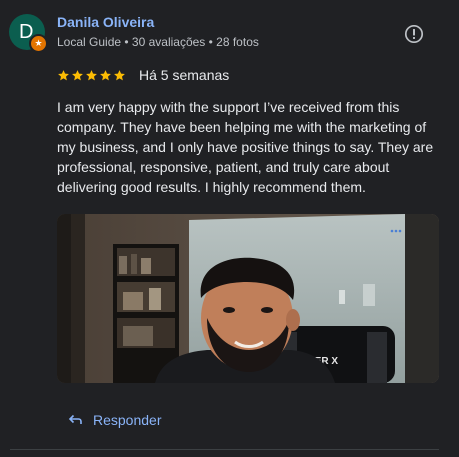 This screenshot has height=457, width=459. Describe the element at coordinates (224, 449) in the screenshot. I see `divider` at that location.